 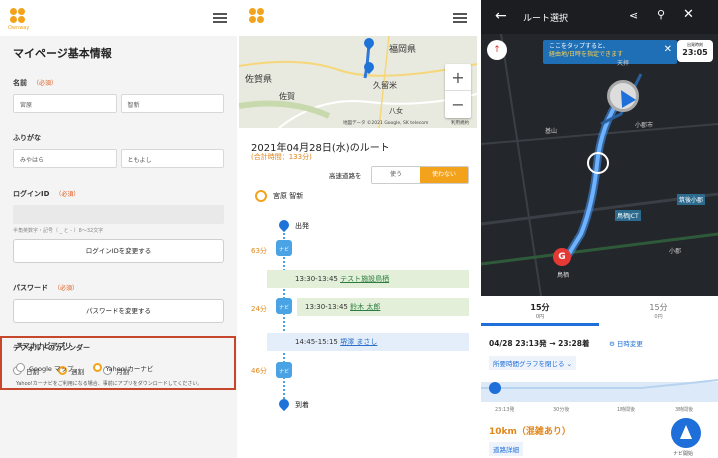 What do you see at coordinates (497, 50) in the screenshot?
I see `compass-icon: ↑` at bounding box center [497, 50].